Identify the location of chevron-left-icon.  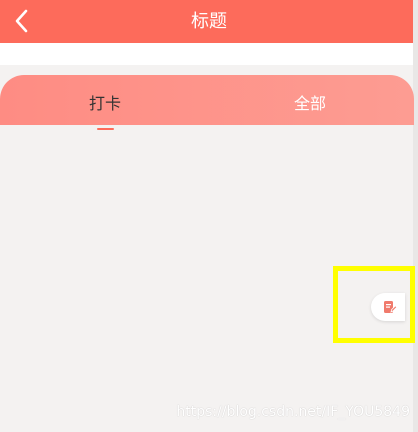
(23, 21).